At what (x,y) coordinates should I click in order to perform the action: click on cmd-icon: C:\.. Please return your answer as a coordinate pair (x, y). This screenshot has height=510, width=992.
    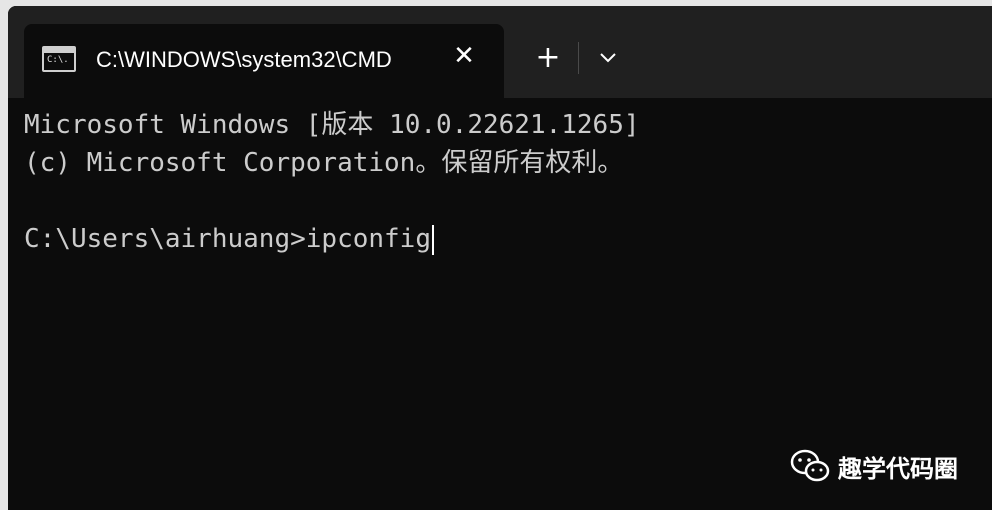
    Looking at the image, I should click on (59, 59).